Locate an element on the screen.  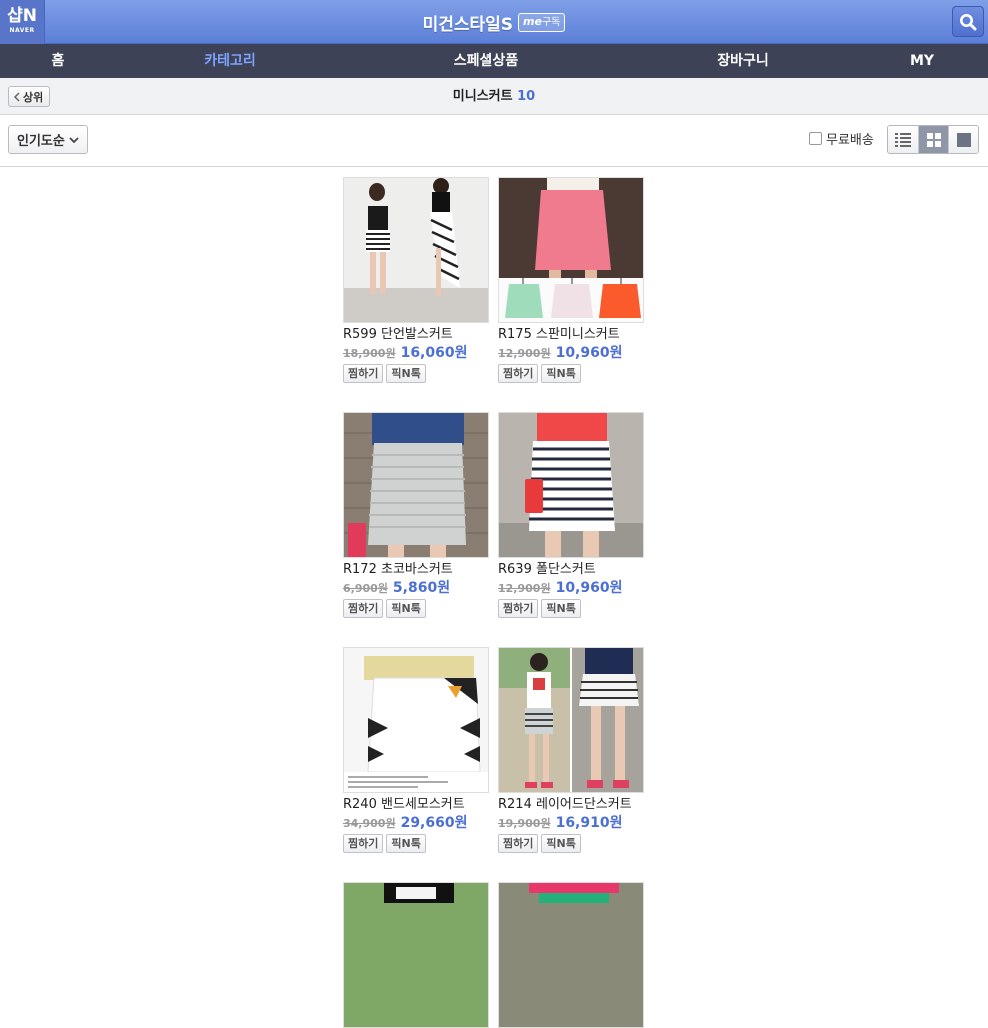
chevron-down-icon is located at coordinates (74, 139).